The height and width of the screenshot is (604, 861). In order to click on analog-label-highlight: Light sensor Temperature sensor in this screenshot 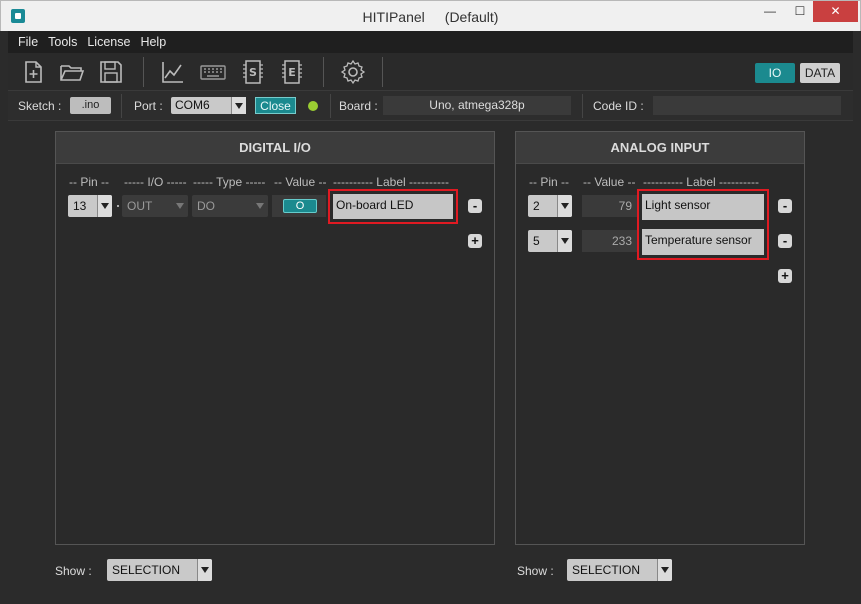, I will do `click(703, 224)`.